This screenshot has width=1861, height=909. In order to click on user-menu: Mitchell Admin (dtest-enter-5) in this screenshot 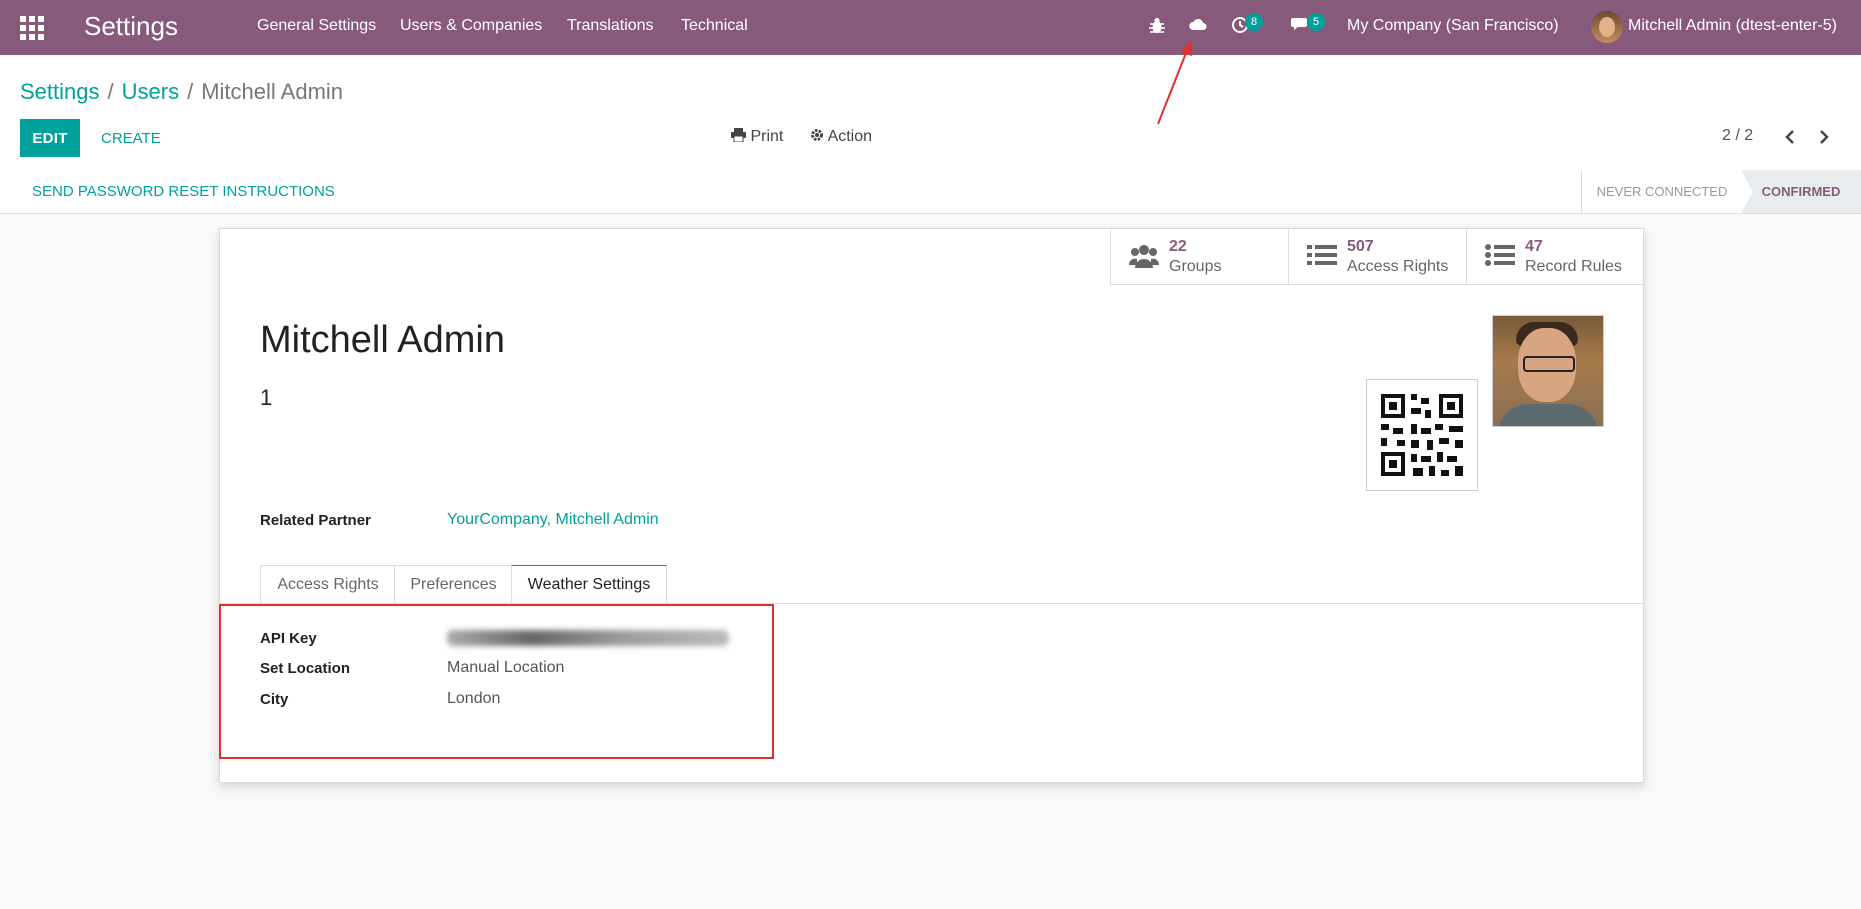, I will do `click(1732, 26)`.